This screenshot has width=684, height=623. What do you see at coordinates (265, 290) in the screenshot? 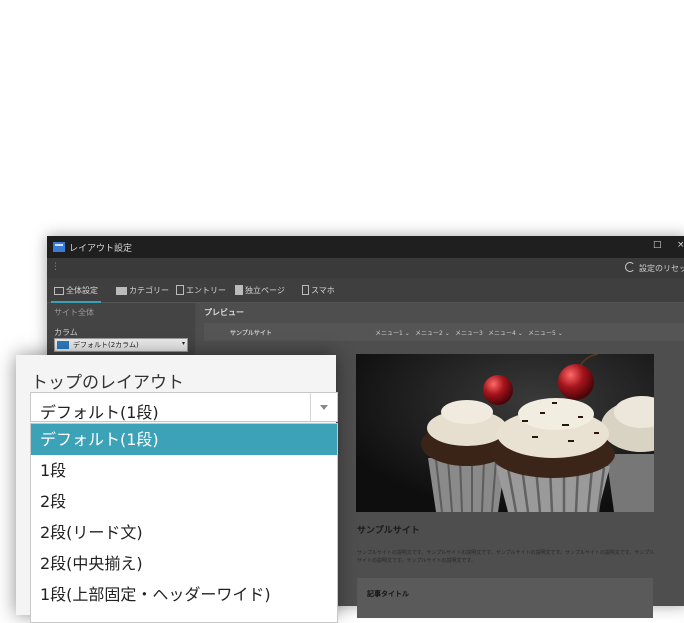
I see `tab-label: 独立ページ` at bounding box center [265, 290].